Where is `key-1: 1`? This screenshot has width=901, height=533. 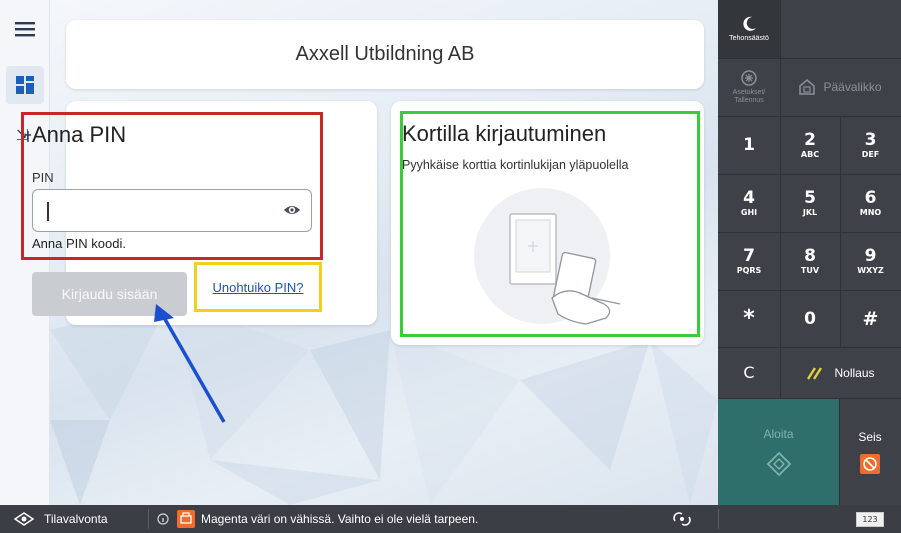
key-1: 1 is located at coordinates (749, 145).